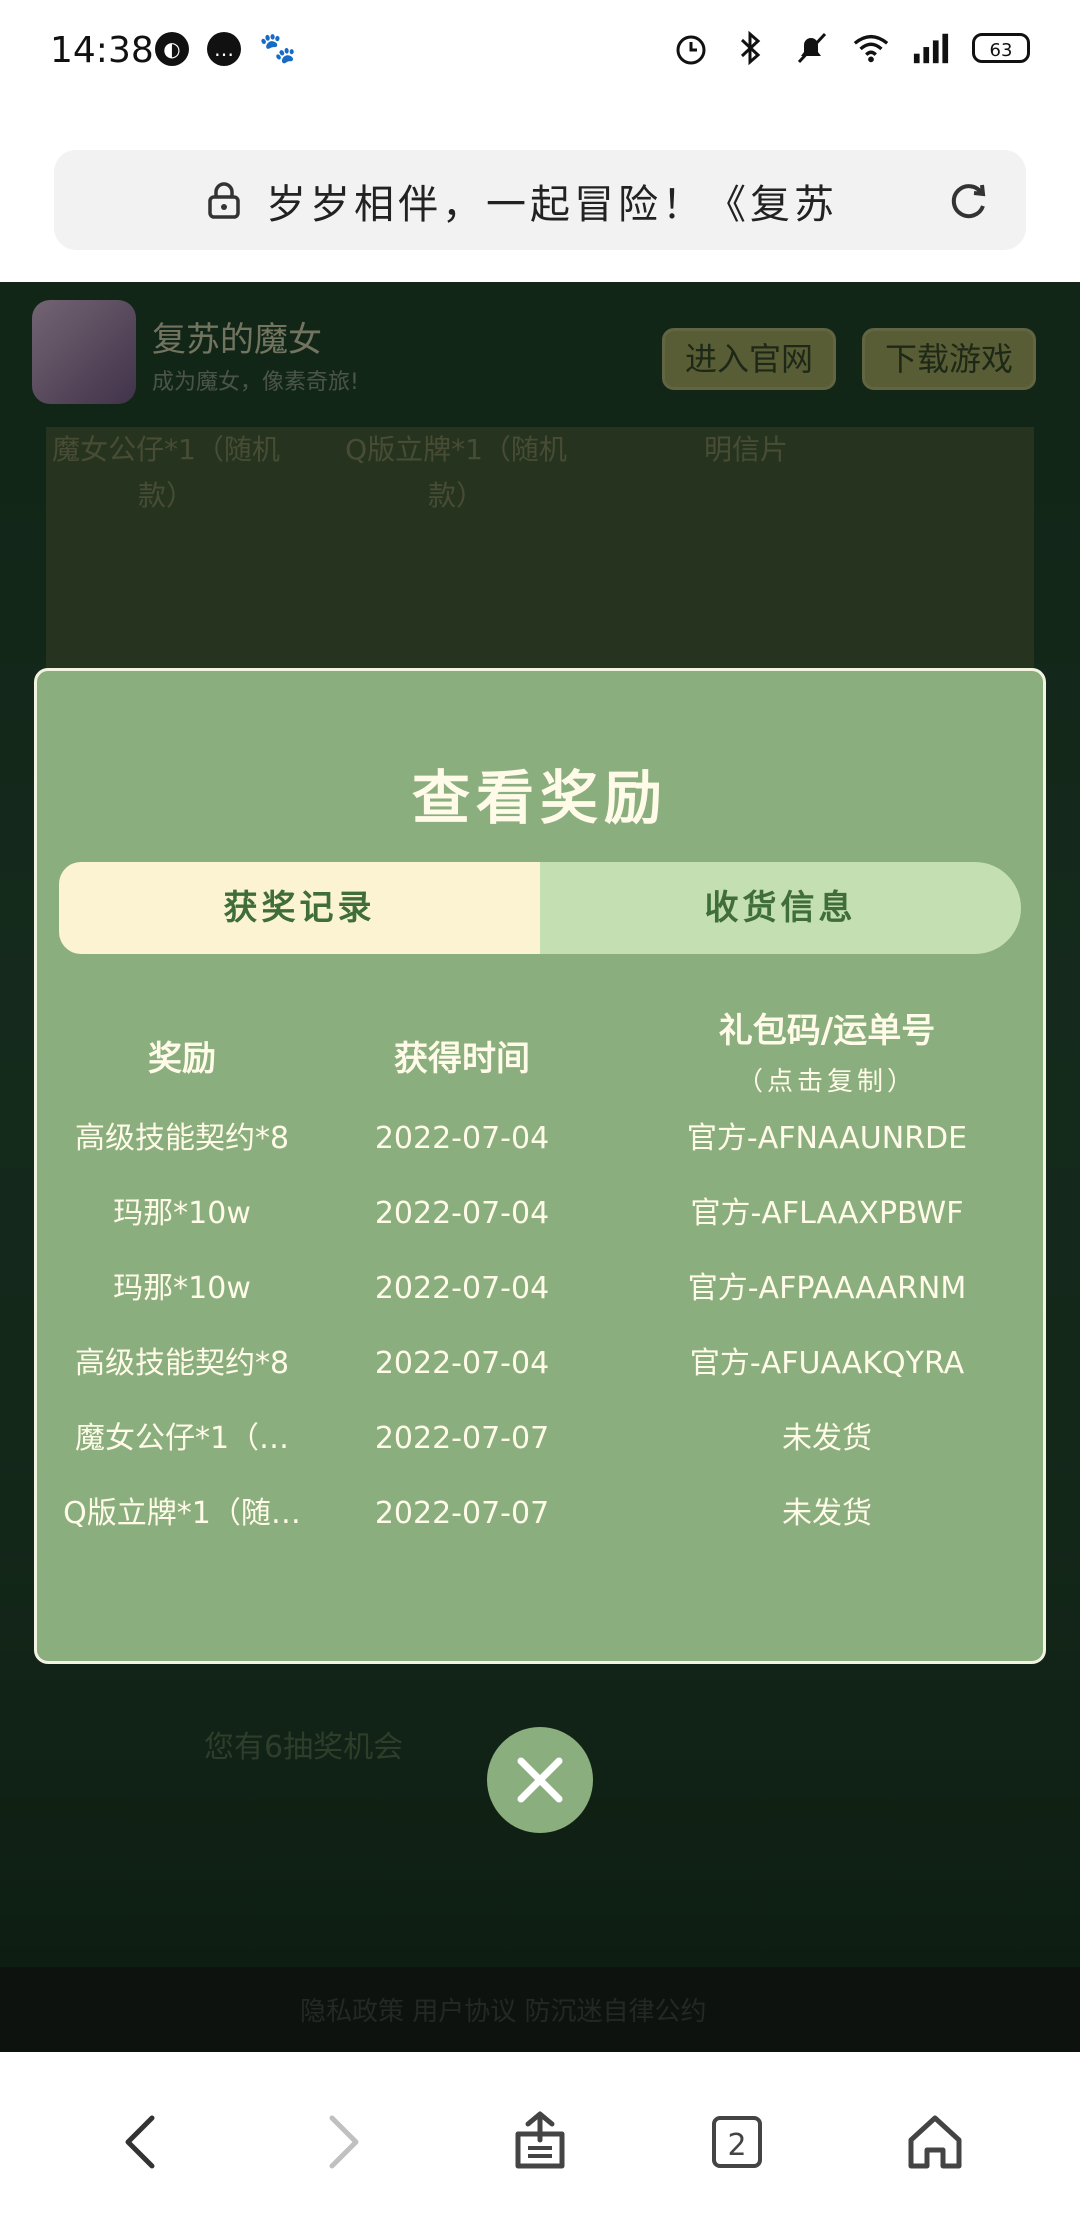 Image resolution: width=1080 pixels, height=2232 pixels. I want to click on close-icon, so click(540, 1780).